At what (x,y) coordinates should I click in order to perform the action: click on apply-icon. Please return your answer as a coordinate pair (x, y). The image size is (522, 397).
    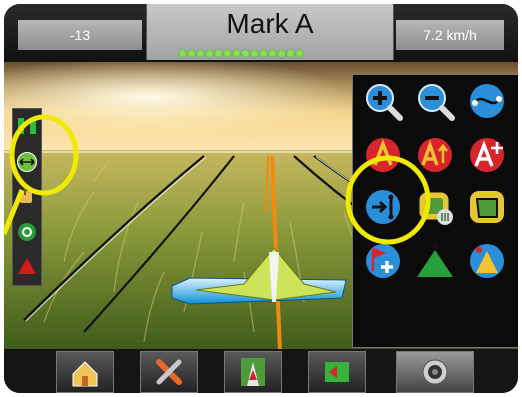
    Looking at the image, I should click on (487, 261).